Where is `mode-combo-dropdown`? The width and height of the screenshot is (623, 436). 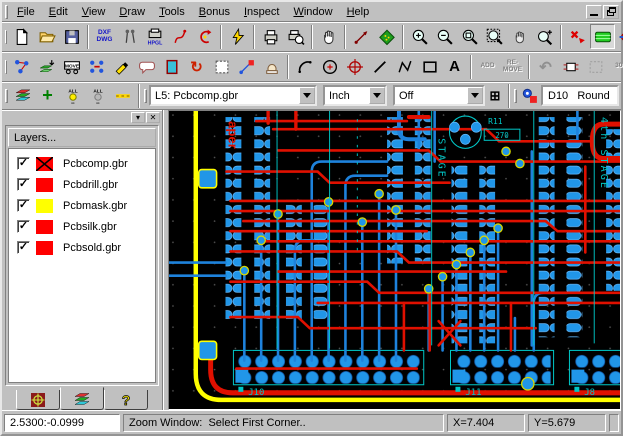
mode-combo-dropdown is located at coordinates (475, 95).